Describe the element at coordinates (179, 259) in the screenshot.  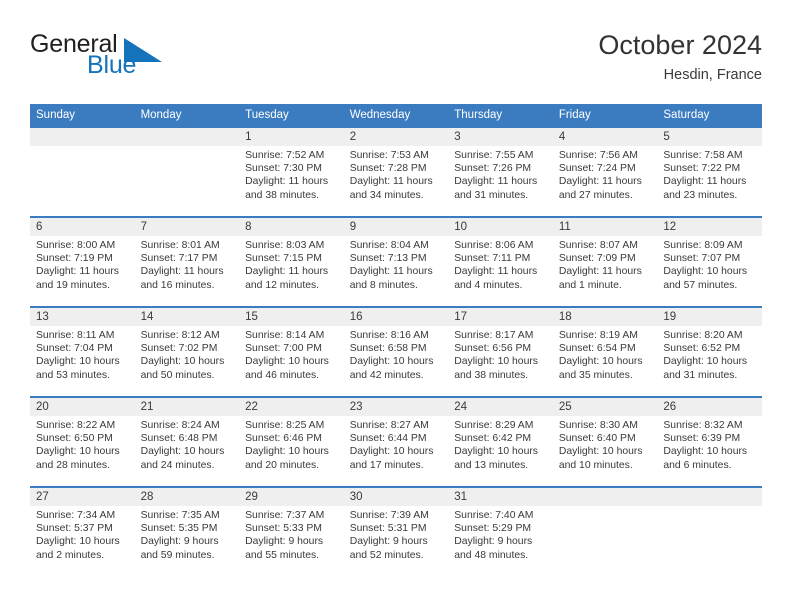
I see `sunset-text: Sunset: 7:17 PM` at that location.